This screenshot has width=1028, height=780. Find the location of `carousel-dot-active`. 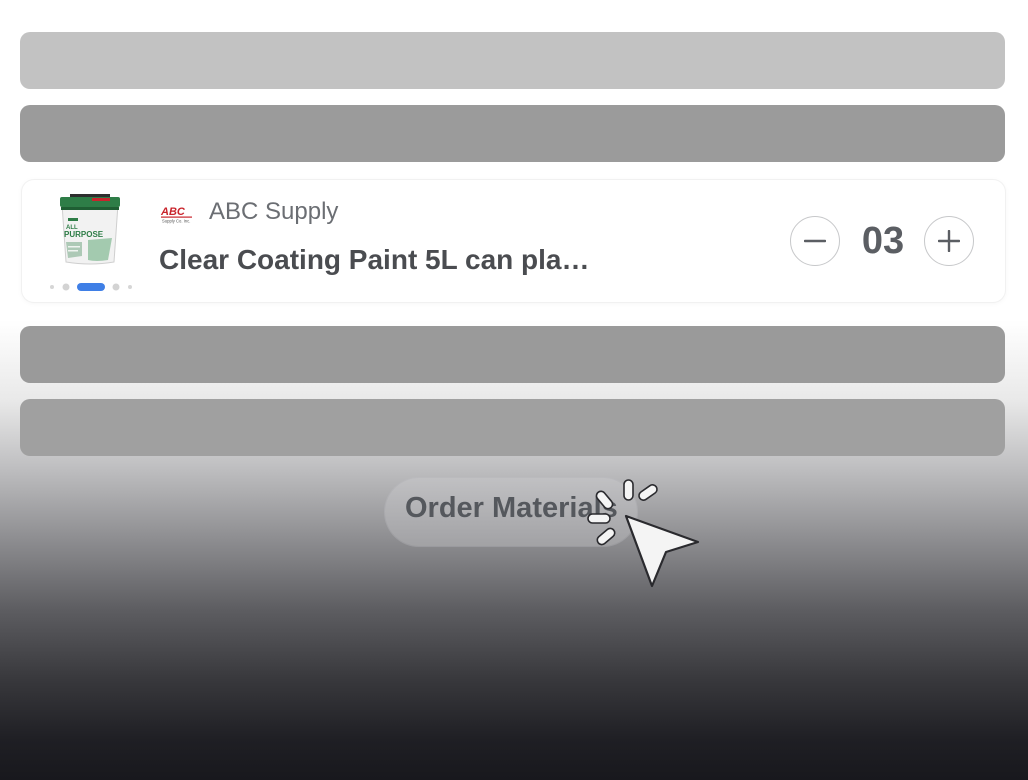

carousel-dot-active is located at coordinates (91, 287).